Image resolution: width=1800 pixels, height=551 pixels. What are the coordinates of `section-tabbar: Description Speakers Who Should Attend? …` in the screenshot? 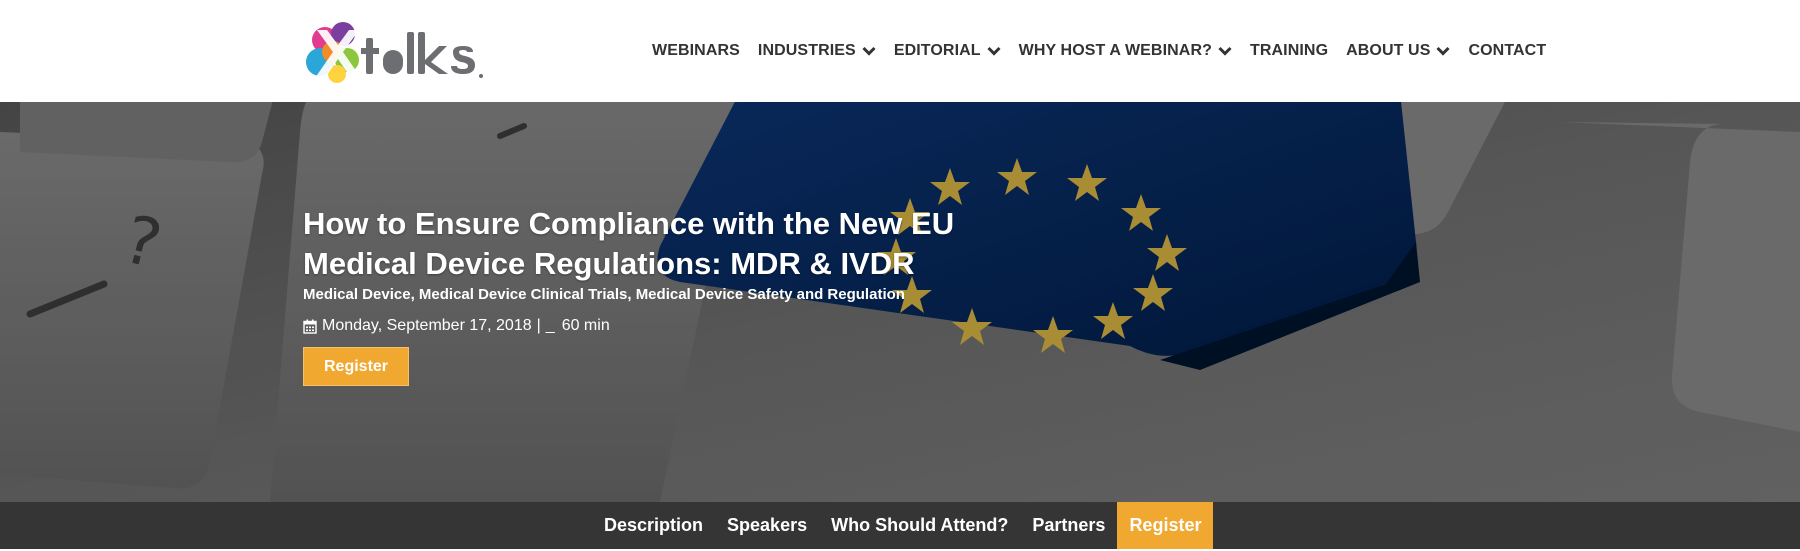 It's located at (900, 525).